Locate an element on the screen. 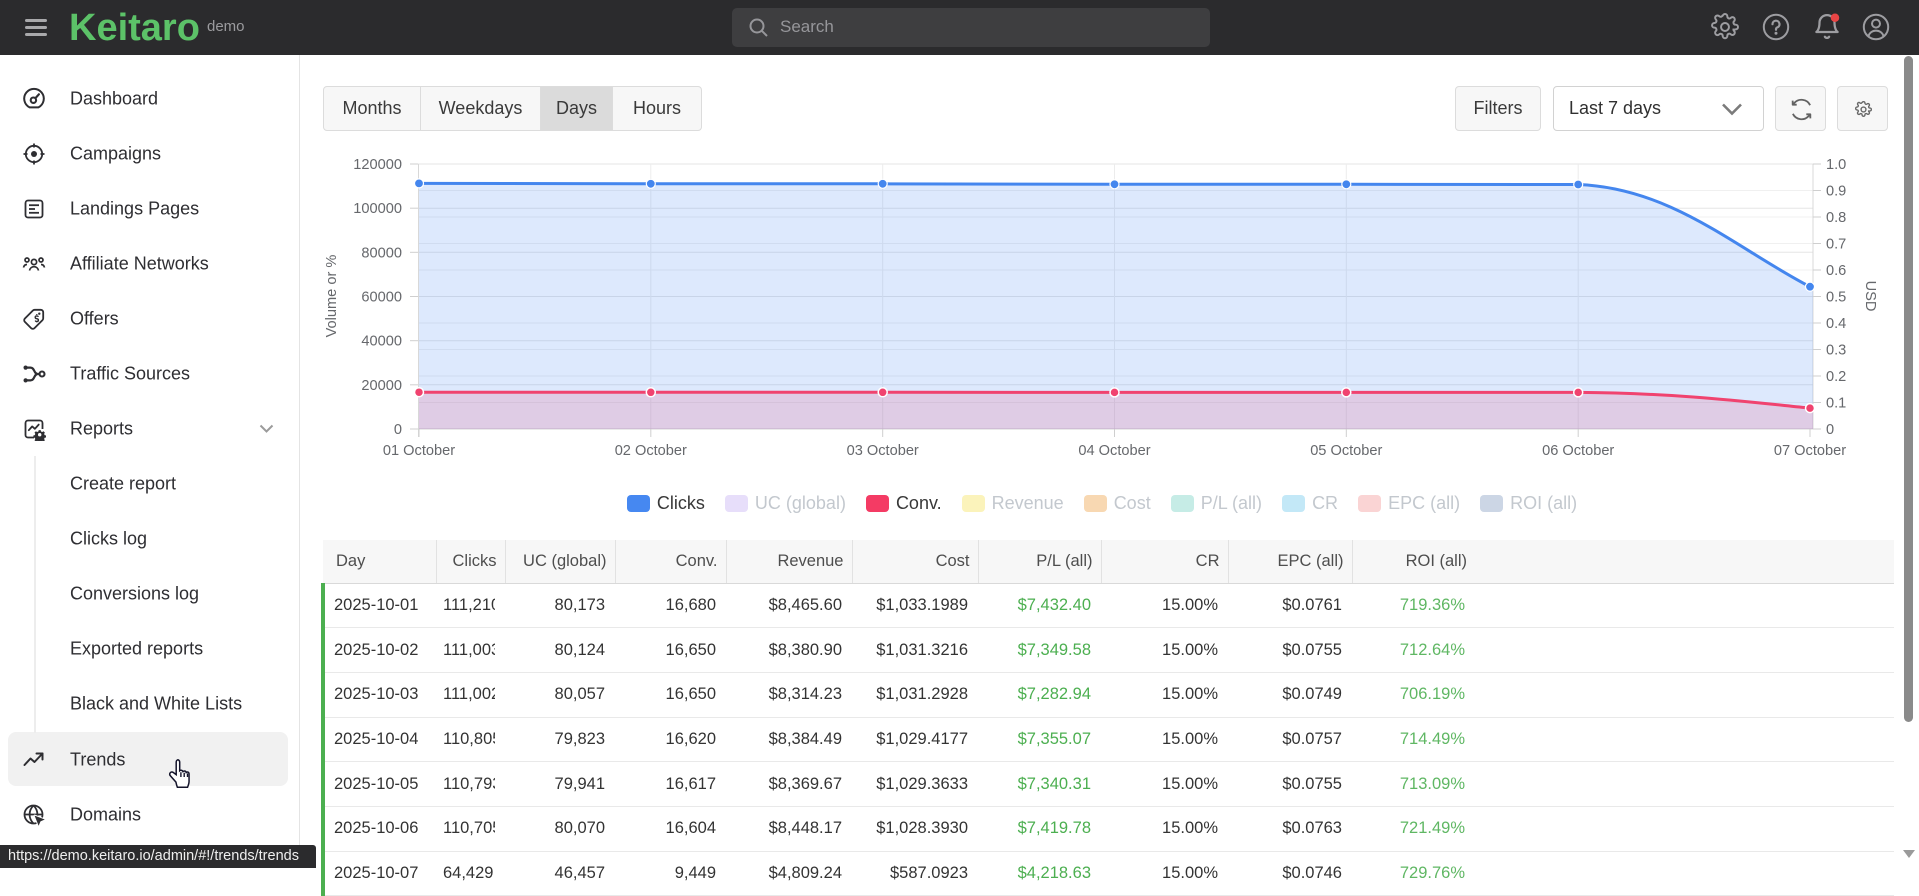 This screenshot has width=1919, height=896. svg-text: 0.3 is located at coordinates (1836, 351).